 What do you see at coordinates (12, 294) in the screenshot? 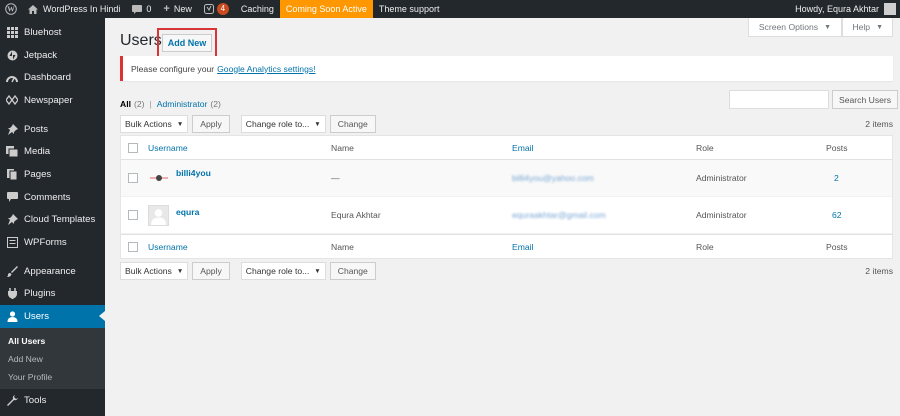
I see `plug-icon` at bounding box center [12, 294].